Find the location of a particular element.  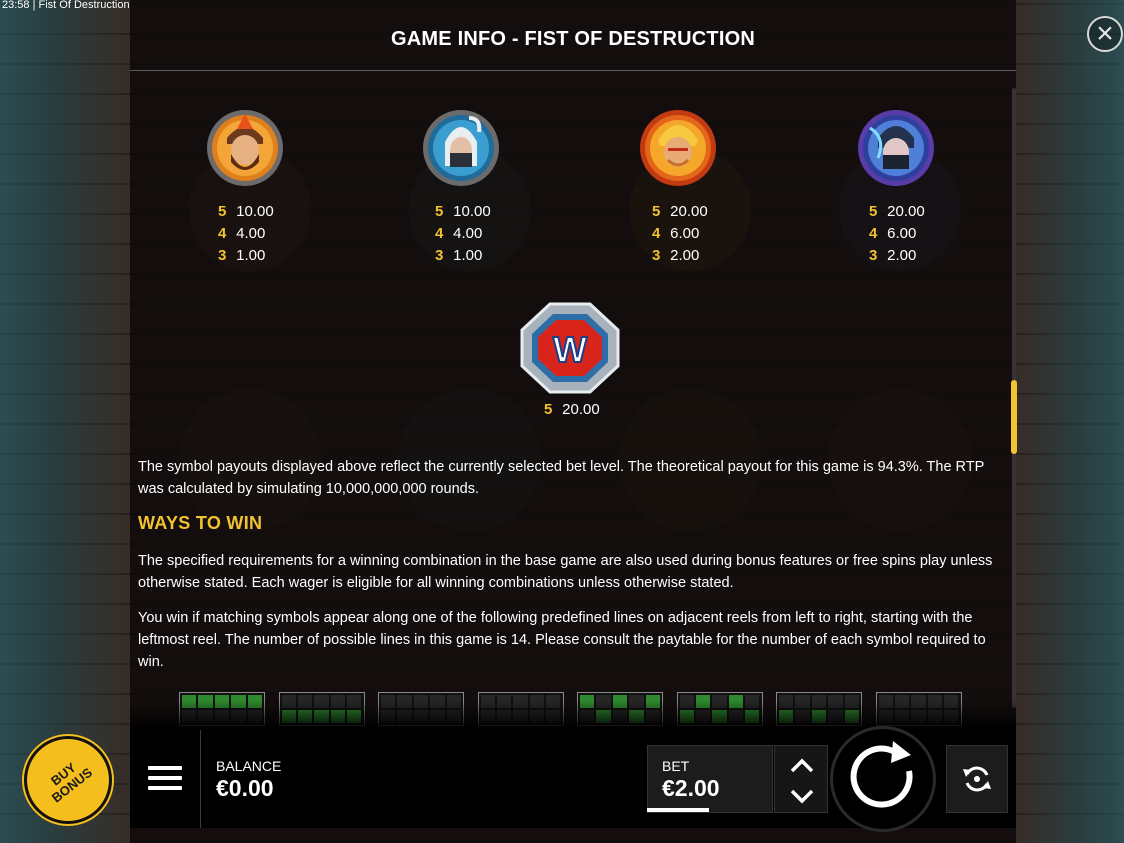

paytable-symbol-1-payouts: 5 10.00 4 4.00 3 1.00 is located at coordinates (246, 234).